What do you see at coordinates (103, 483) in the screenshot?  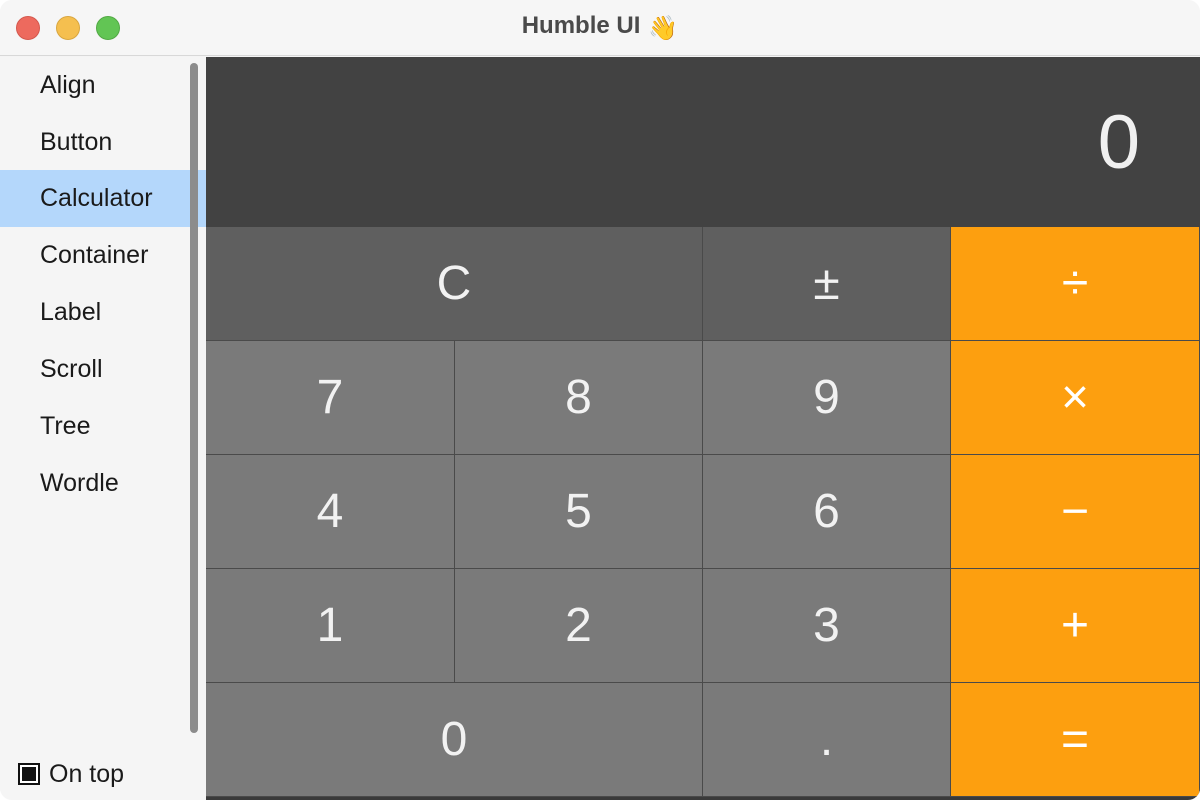 I see `sidebar-item-wordle: Wordle` at bounding box center [103, 483].